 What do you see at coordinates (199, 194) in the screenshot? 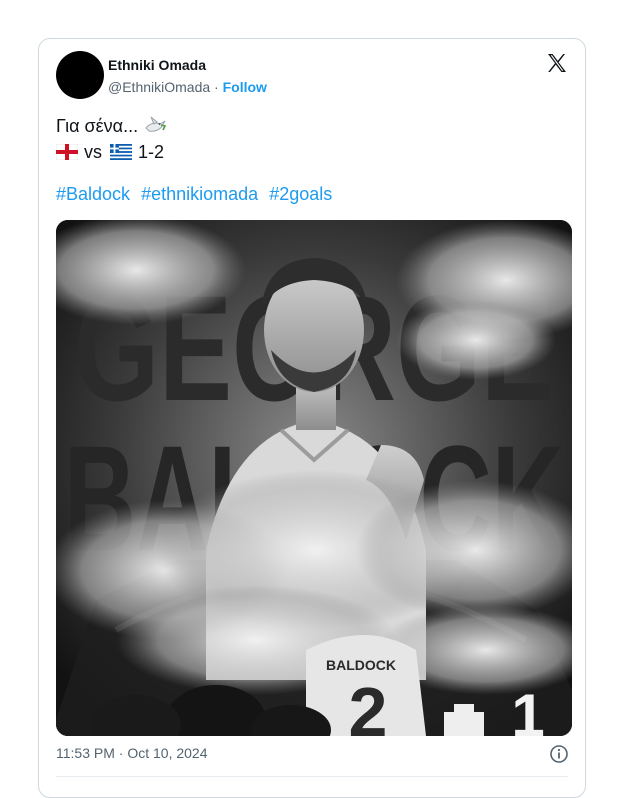
I see `hashtag-ethnikiomada: #ethnikiomada` at bounding box center [199, 194].